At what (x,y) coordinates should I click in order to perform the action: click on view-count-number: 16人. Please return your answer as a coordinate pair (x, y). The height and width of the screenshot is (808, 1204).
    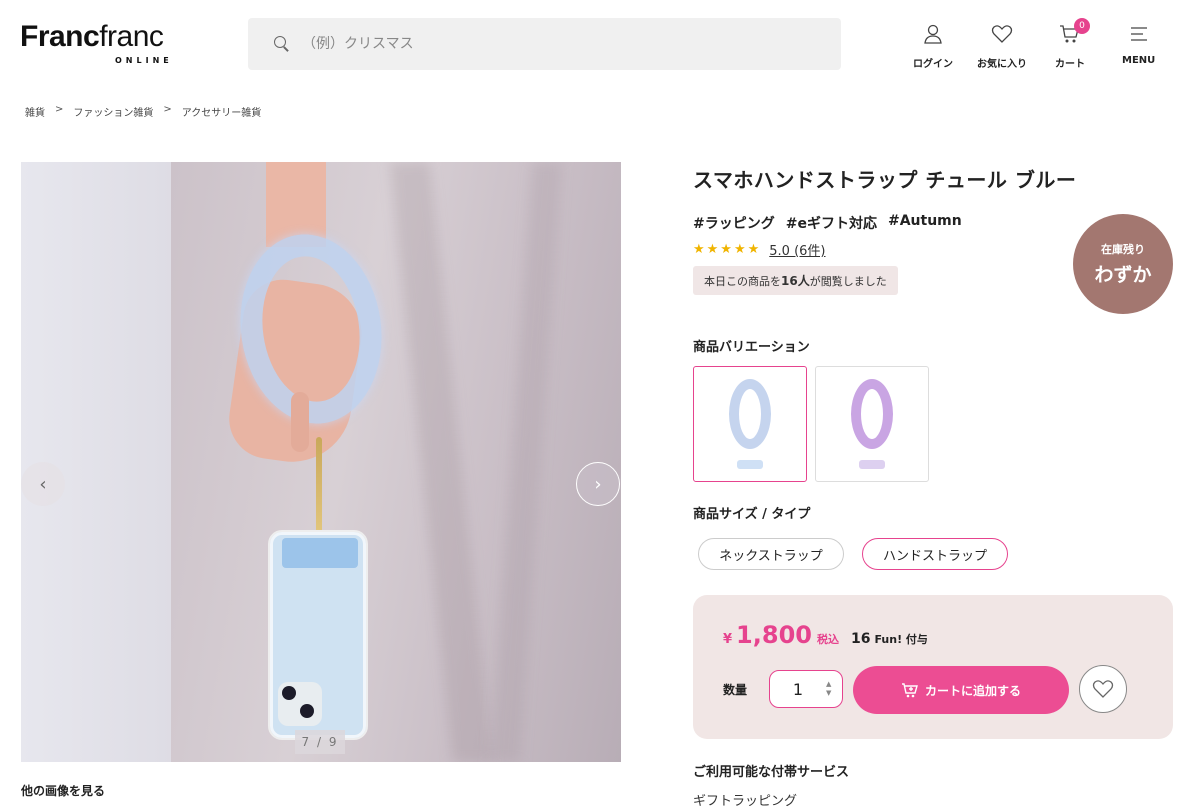
    Looking at the image, I should click on (795, 281).